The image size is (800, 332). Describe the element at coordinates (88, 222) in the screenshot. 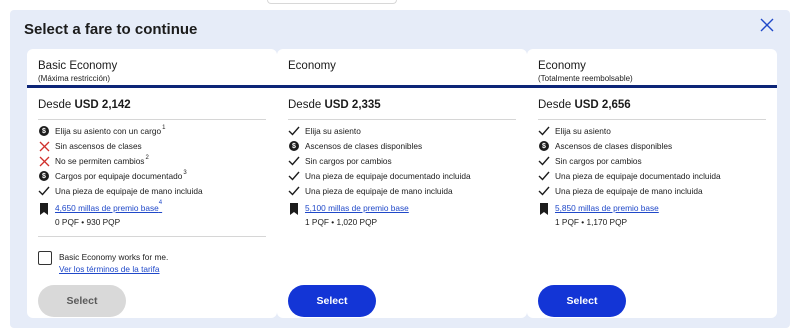

I see `pqf-pqp: 0 PQF • 930 PQP` at that location.